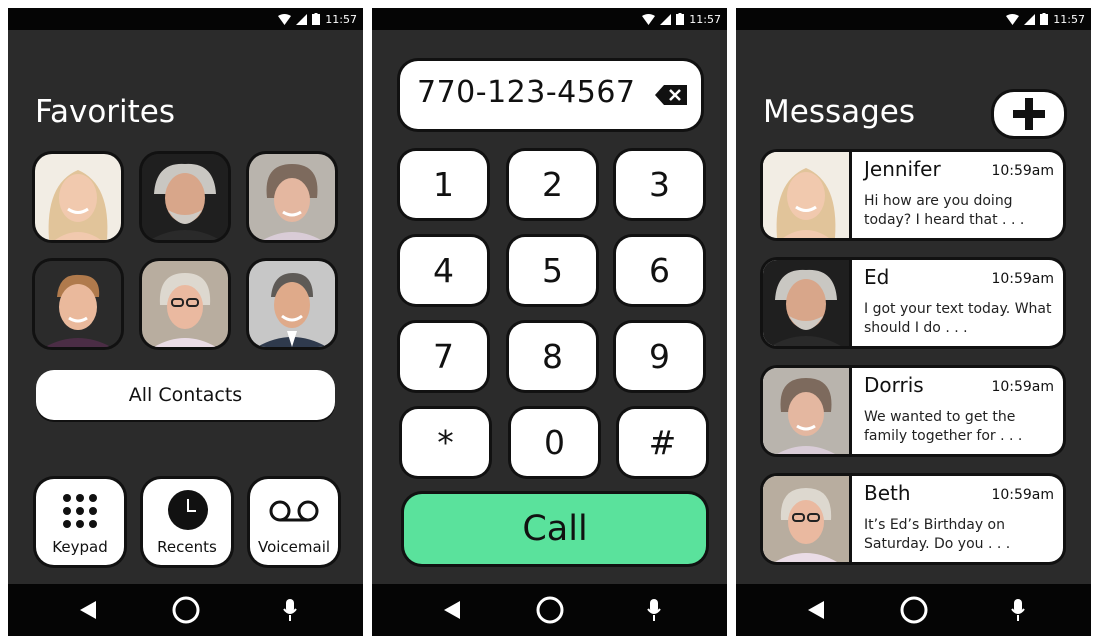 This screenshot has width=1100, height=644. What do you see at coordinates (80, 511) in the screenshot?
I see `keypad-icon` at bounding box center [80, 511].